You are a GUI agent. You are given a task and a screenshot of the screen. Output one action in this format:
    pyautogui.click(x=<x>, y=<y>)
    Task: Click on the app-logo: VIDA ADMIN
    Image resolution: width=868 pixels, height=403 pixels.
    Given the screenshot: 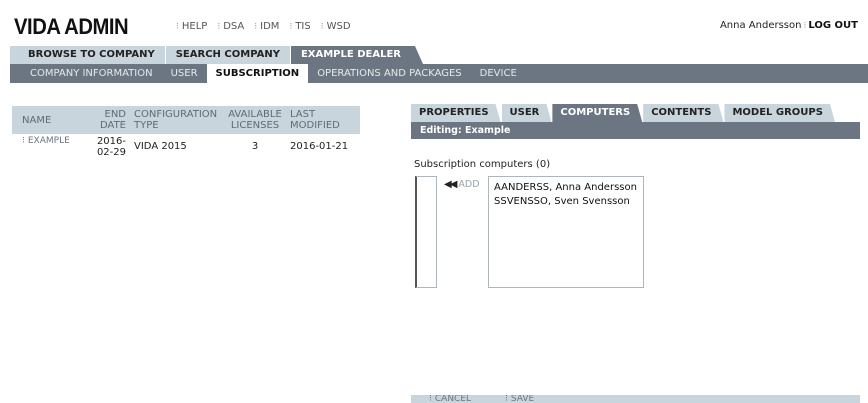 What is the action you would take?
    pyautogui.click(x=71, y=26)
    